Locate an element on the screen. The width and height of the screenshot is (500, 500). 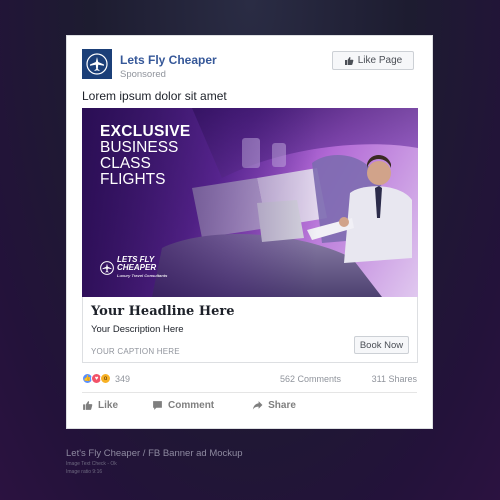
ad-text-line-2: BUSINESS is located at coordinates (139, 147).